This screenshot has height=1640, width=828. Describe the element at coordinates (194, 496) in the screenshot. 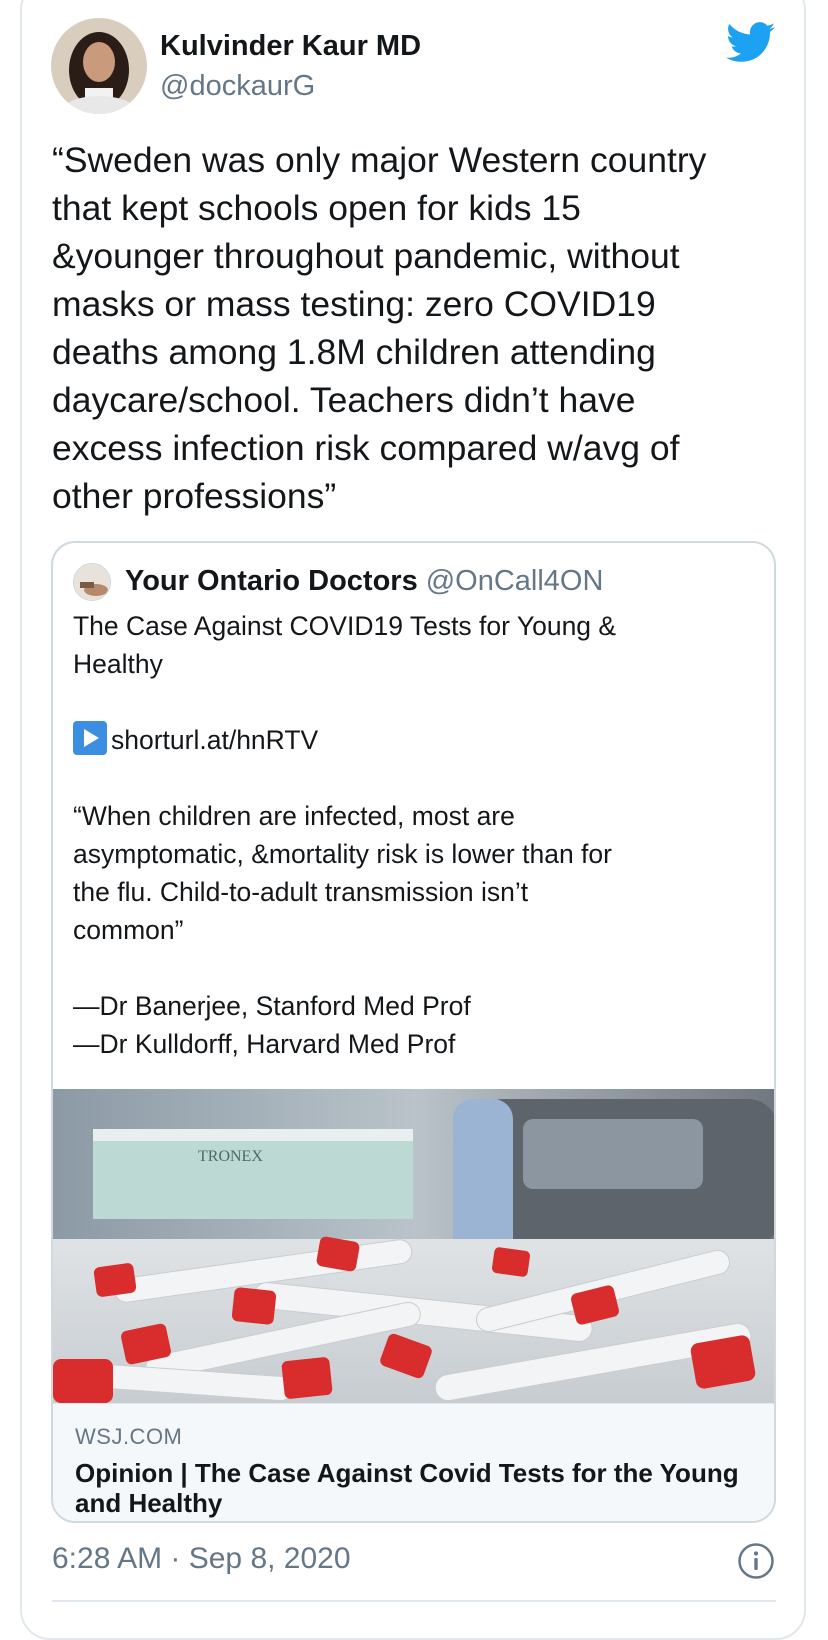

I see `tweet-line: other professions”` at that location.